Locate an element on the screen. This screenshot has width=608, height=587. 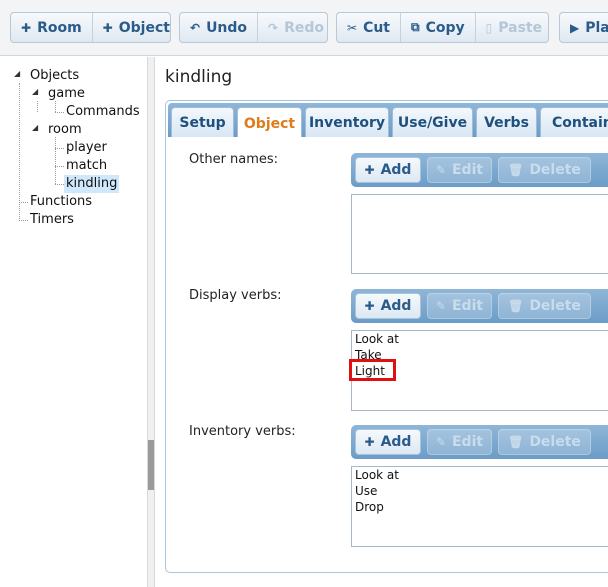
inventory-verbs-label: Inventory verbs: is located at coordinates (242, 431).